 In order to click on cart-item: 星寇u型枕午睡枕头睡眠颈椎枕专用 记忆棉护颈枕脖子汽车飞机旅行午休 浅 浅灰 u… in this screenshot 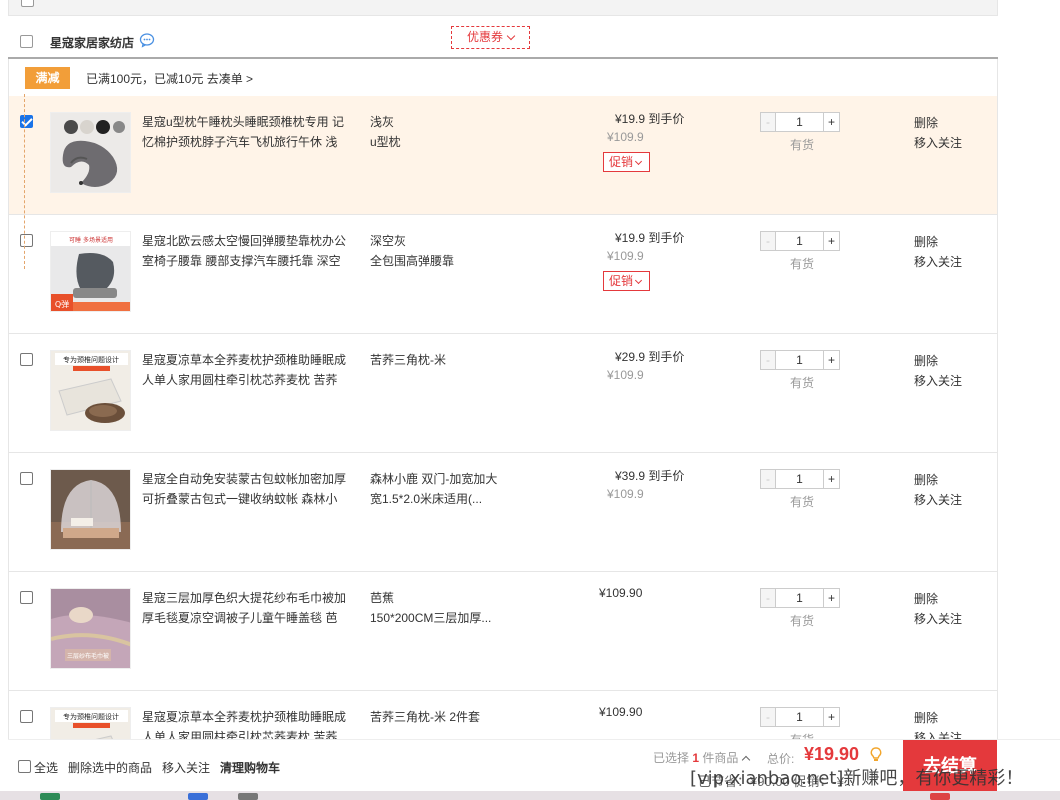, I will do `click(503, 155)`.